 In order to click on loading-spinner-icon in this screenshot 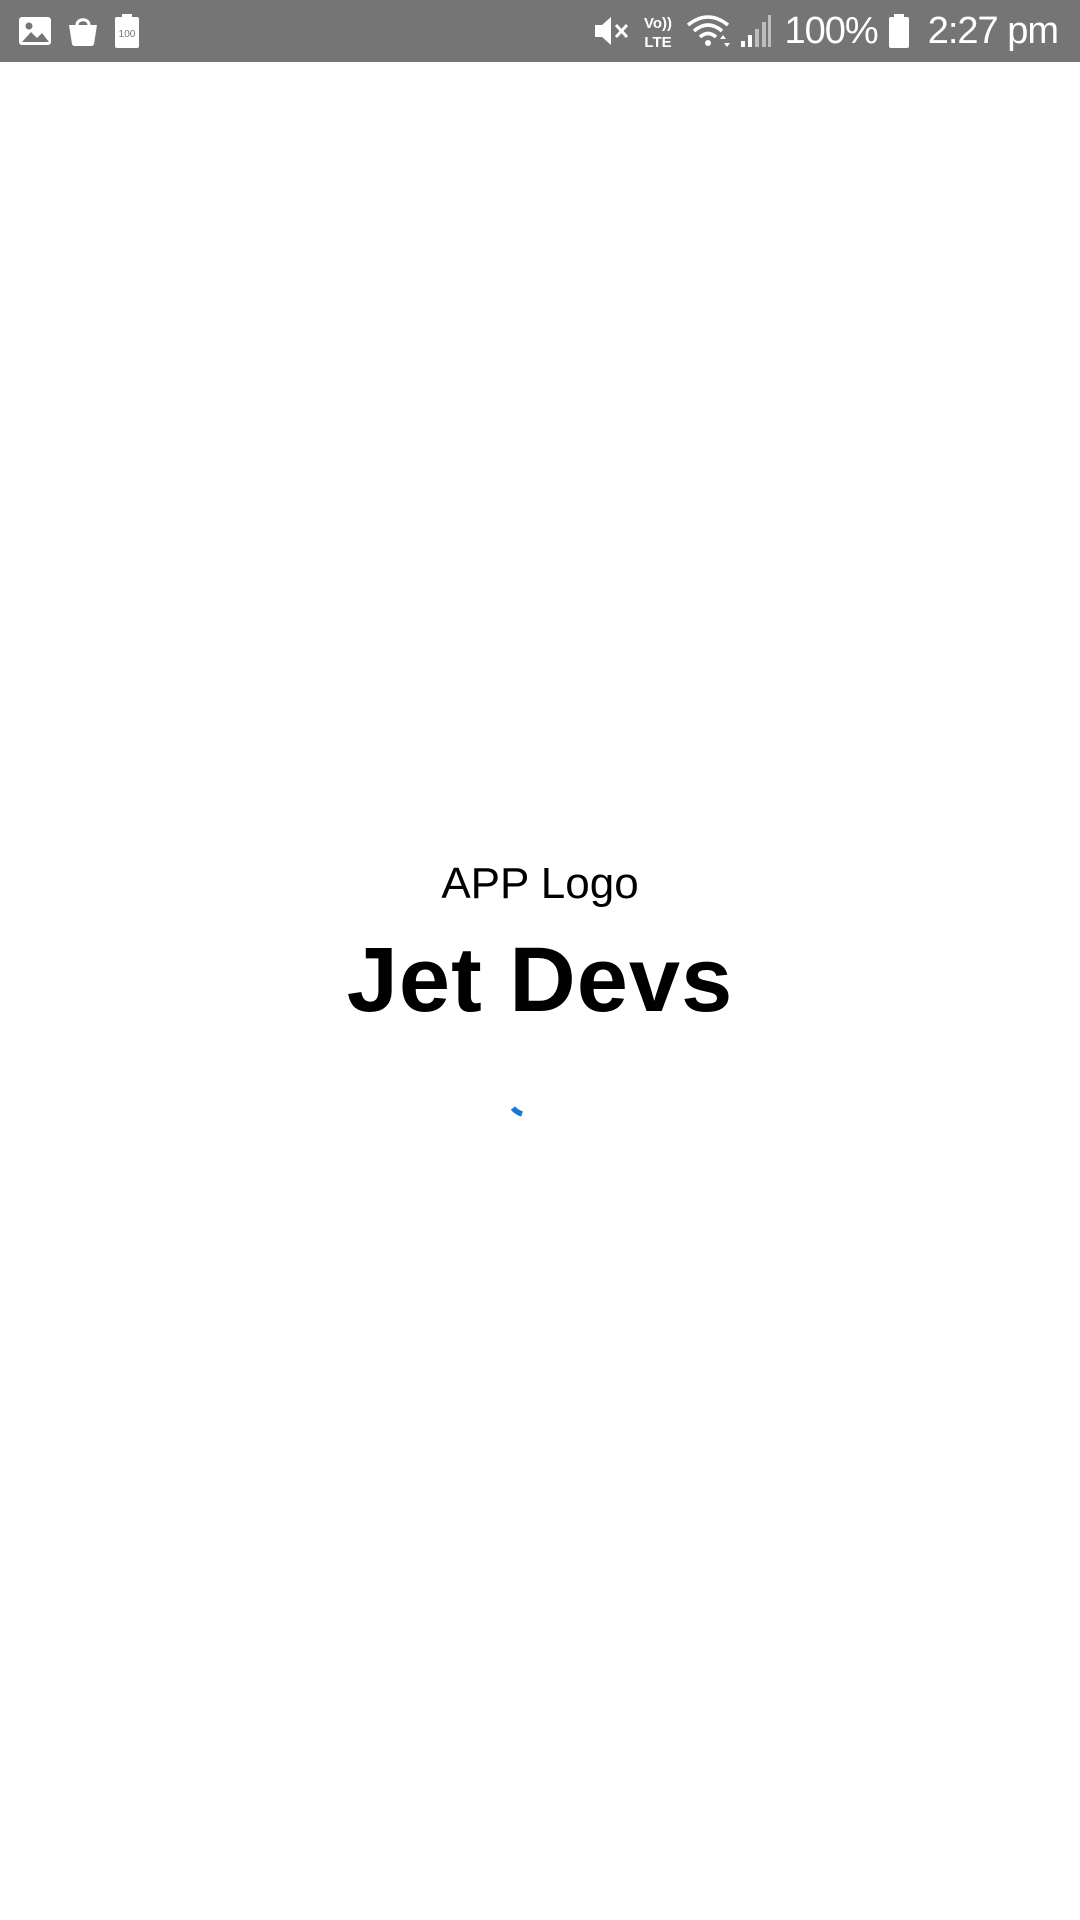, I will do `click(516, 1111)`.